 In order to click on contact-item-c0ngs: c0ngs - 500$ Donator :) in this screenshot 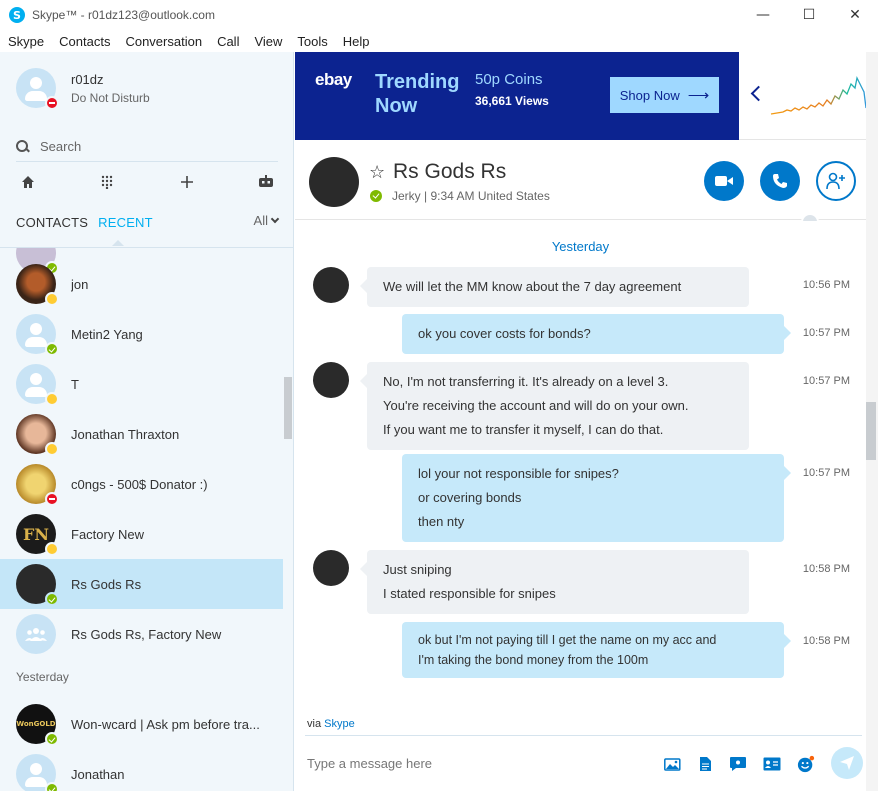, I will do `click(141, 484)`.